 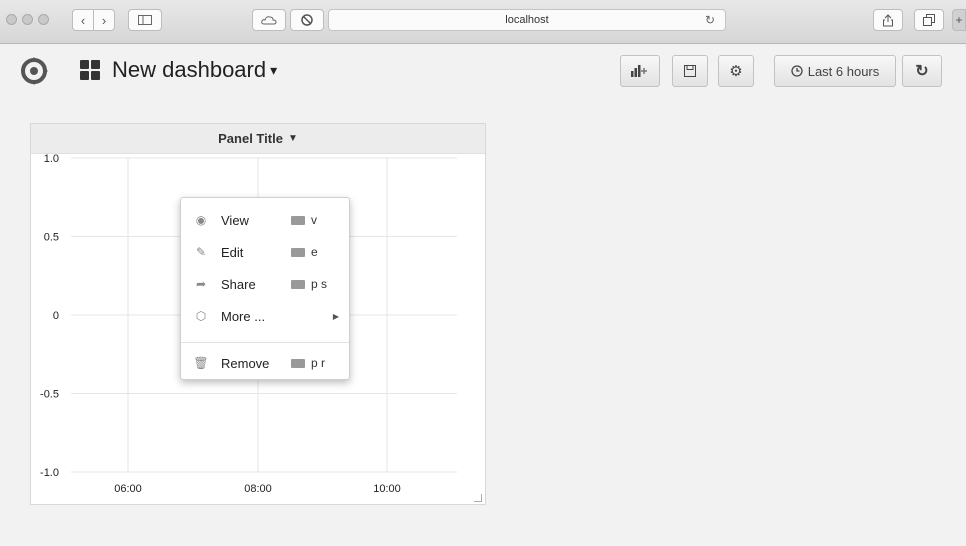 I want to click on grafana-logo-icon, so click(x=34, y=71).